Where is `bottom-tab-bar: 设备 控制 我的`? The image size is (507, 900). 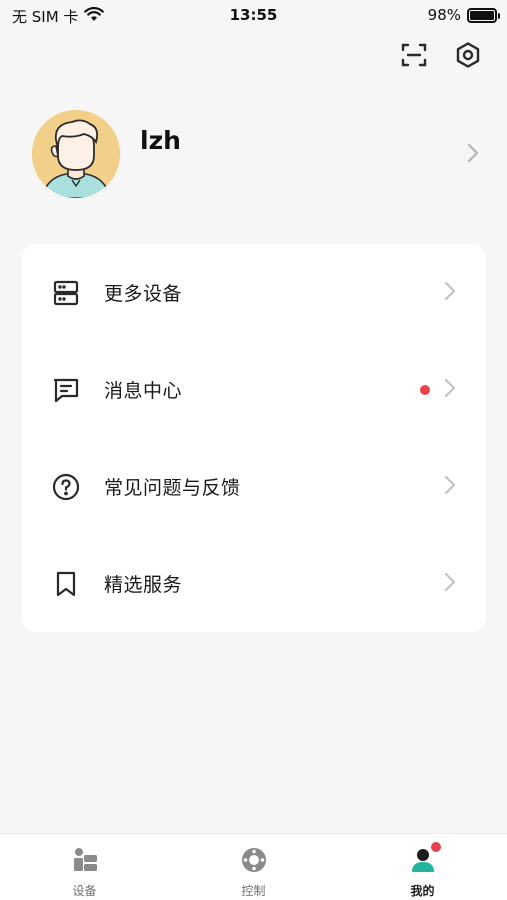
bottom-tab-bar: 设备 控制 我的 is located at coordinates (253, 866).